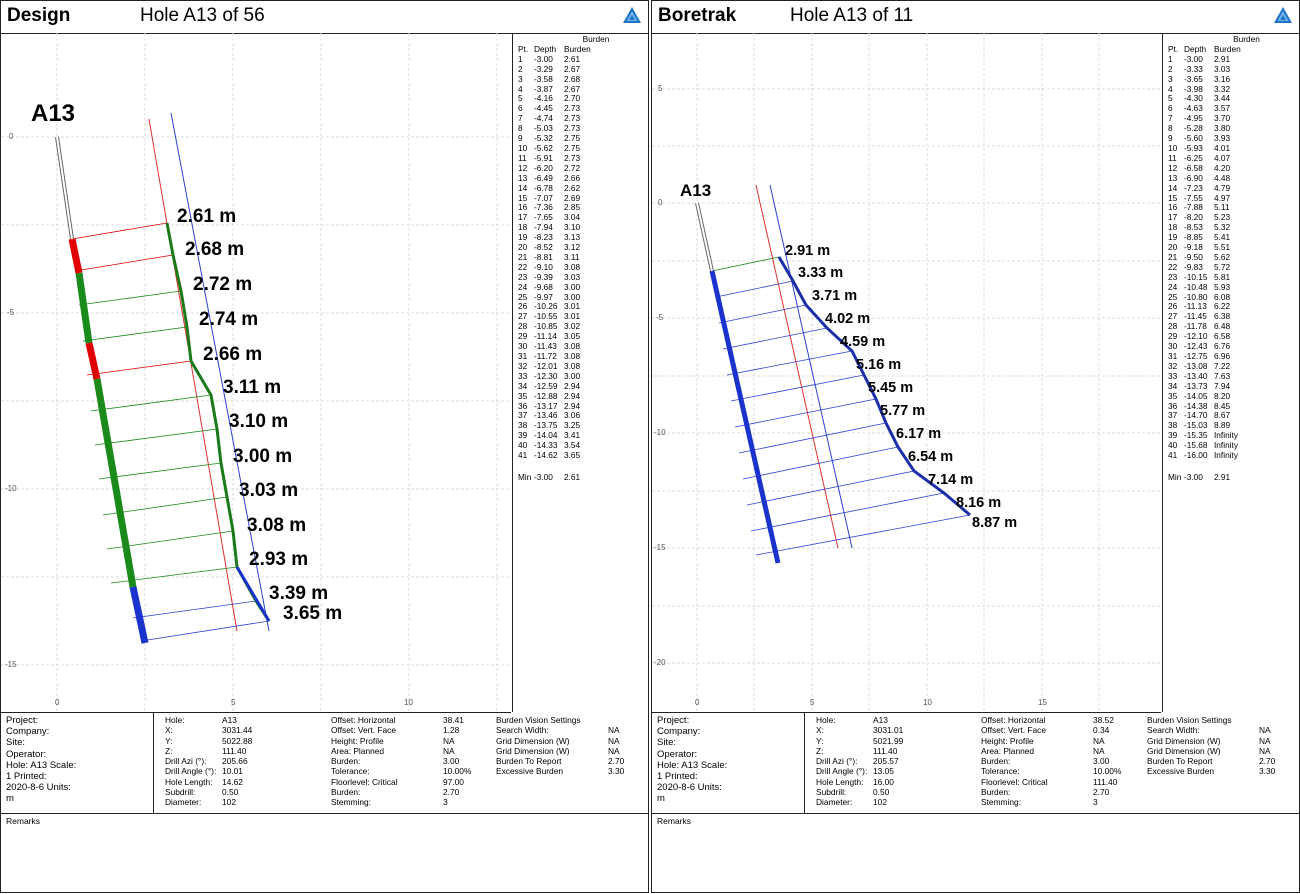  I want to click on row-burden: 4.79, so click(1222, 187).